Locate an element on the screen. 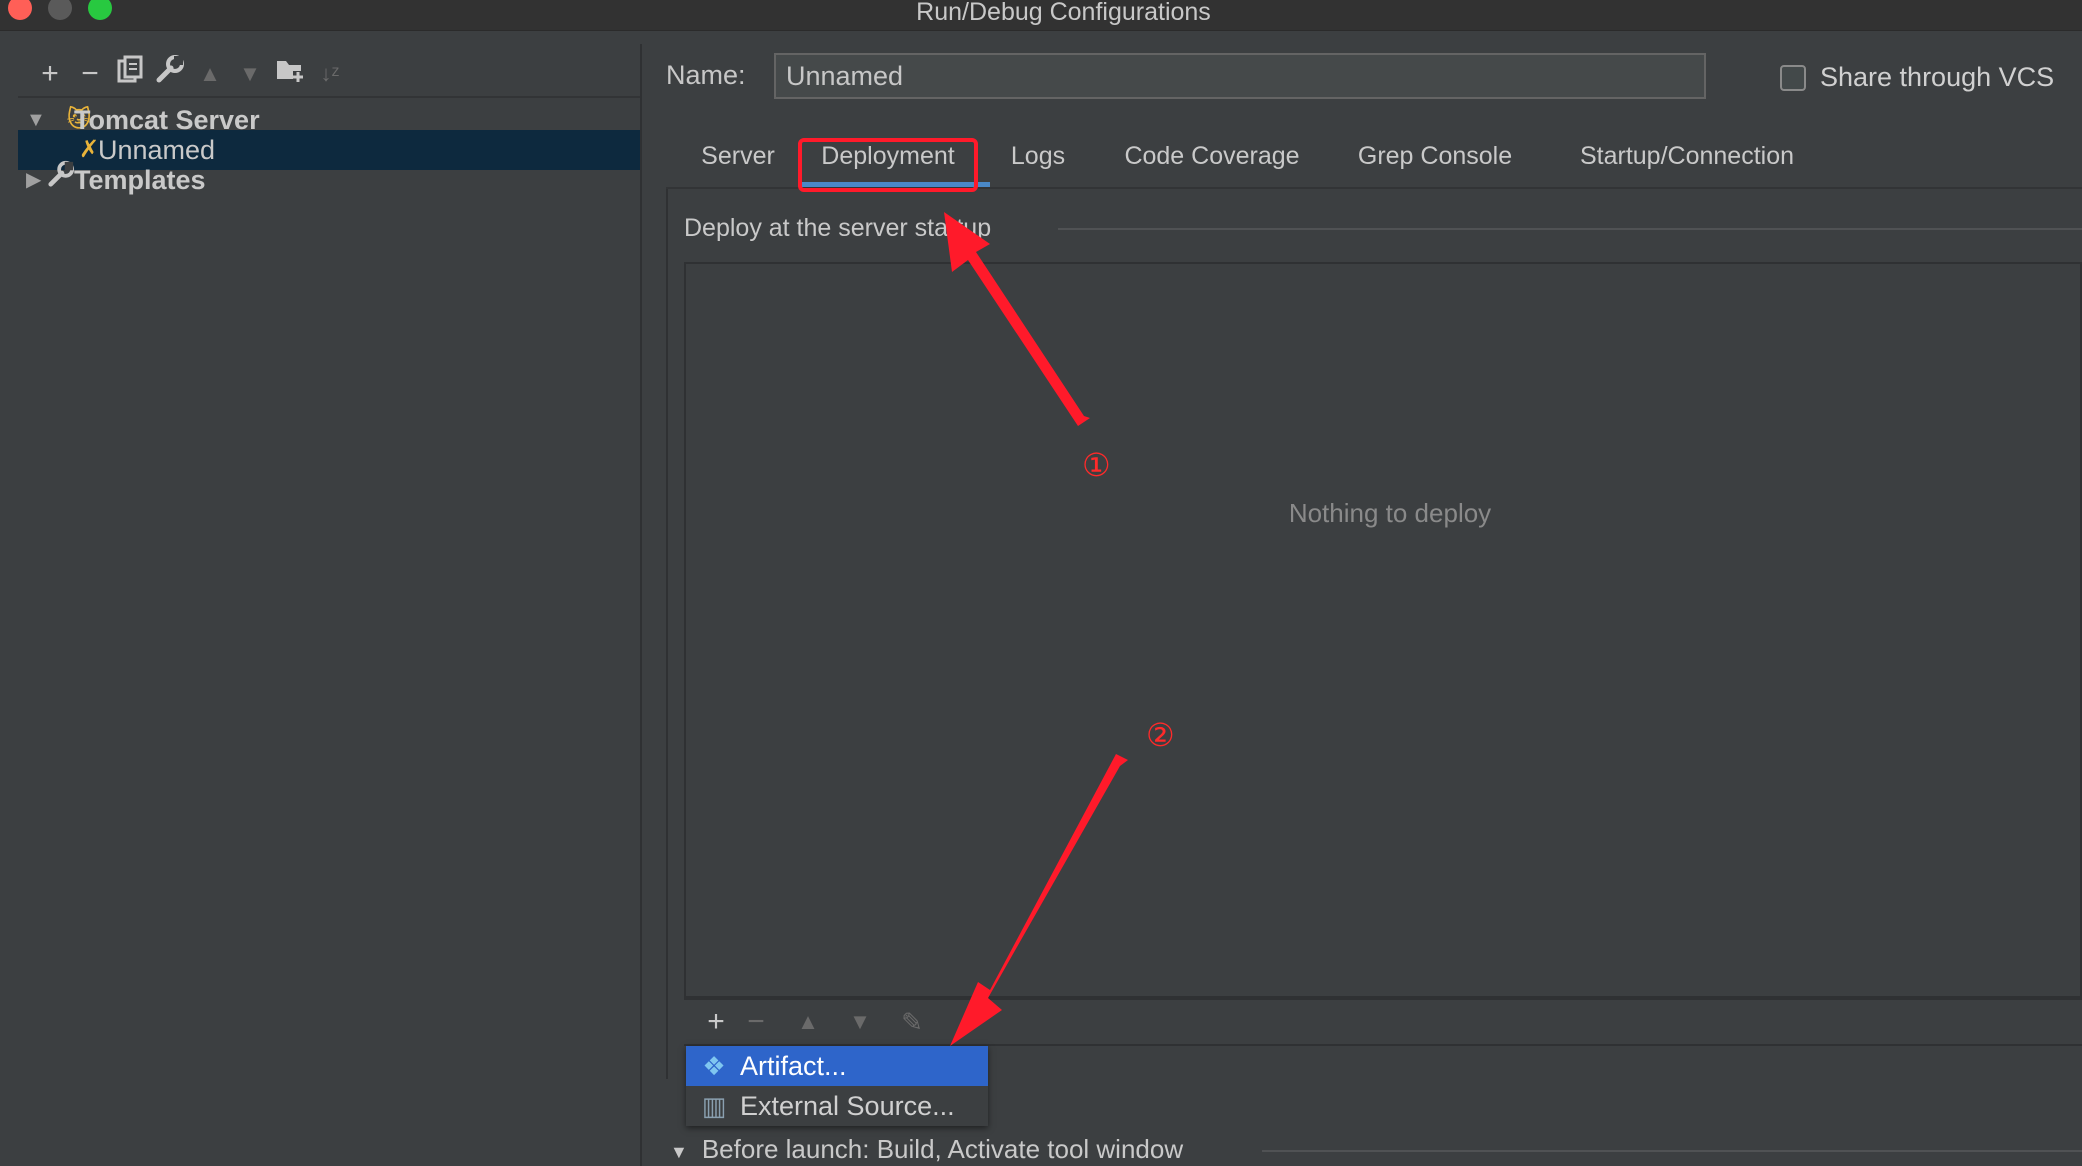 This screenshot has width=2082, height=1166. arrow-2-icon is located at coordinates (1039, 900).